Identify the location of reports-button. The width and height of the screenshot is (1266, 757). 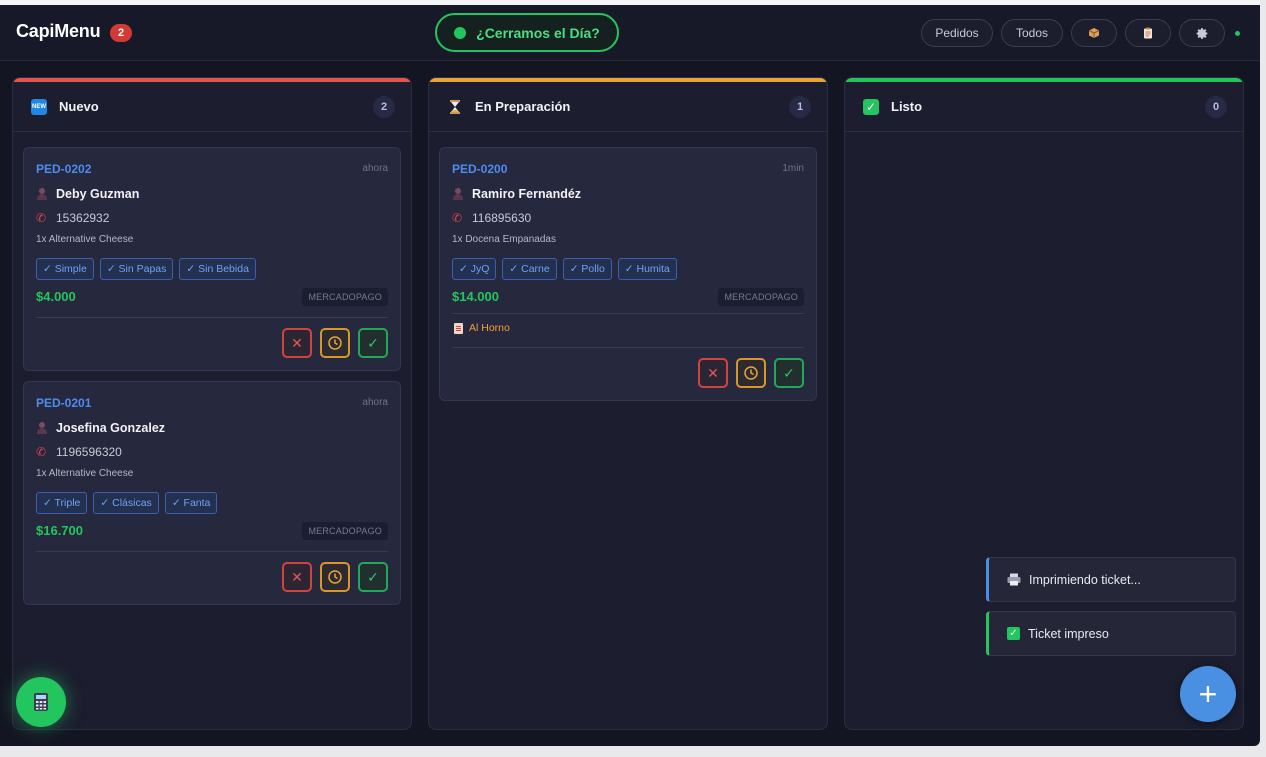
(1148, 33).